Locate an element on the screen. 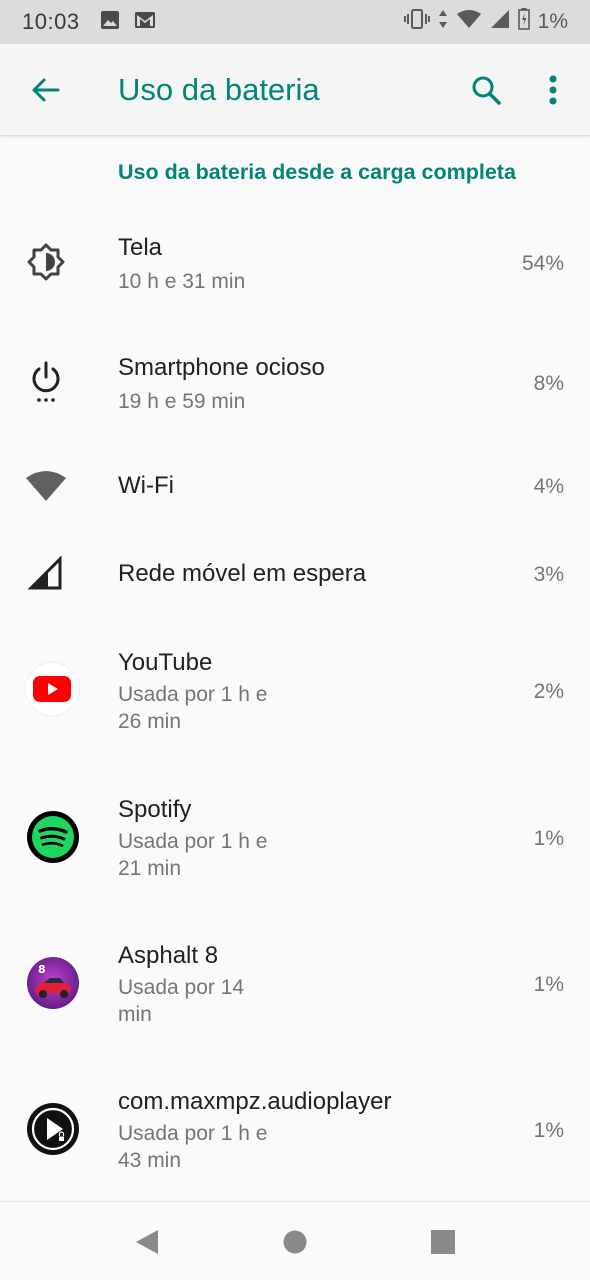 The height and width of the screenshot is (1280, 590). item-percent: 8% is located at coordinates (548, 383).